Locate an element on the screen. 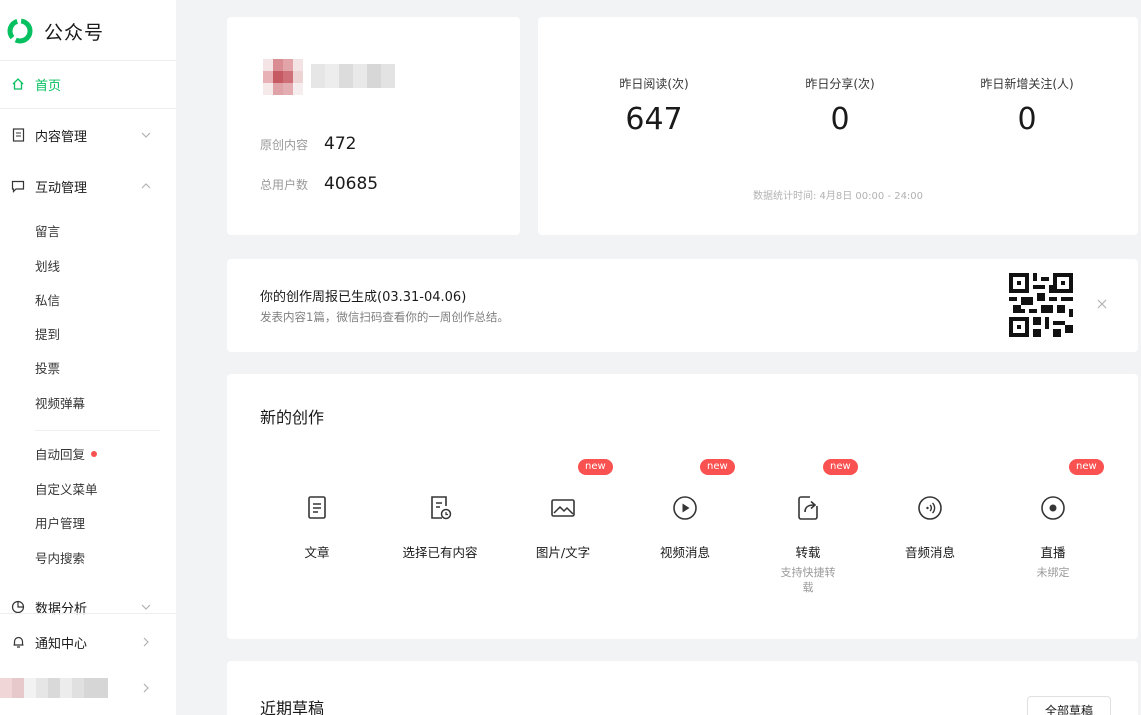  create-image-text-button: 图片/文字 is located at coordinates (563, 527).